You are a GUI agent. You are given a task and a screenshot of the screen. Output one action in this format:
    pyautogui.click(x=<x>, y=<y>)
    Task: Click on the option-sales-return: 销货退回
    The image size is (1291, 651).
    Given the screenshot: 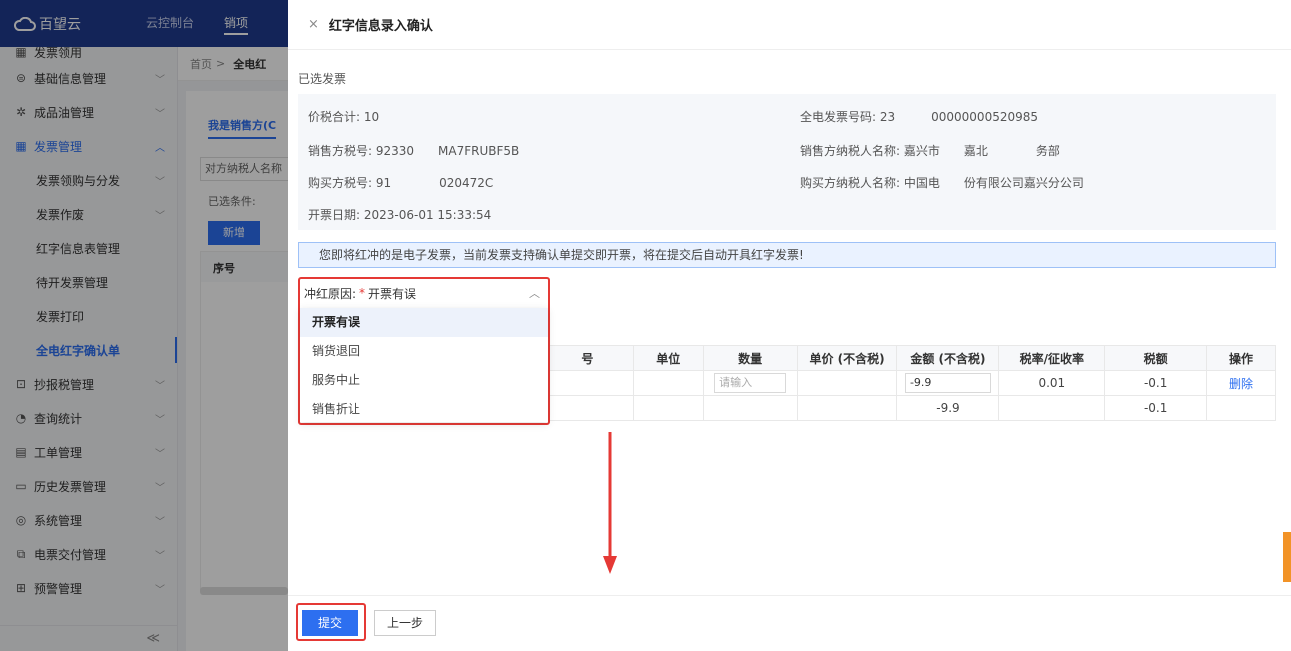 What is the action you would take?
    pyautogui.click(x=424, y=351)
    